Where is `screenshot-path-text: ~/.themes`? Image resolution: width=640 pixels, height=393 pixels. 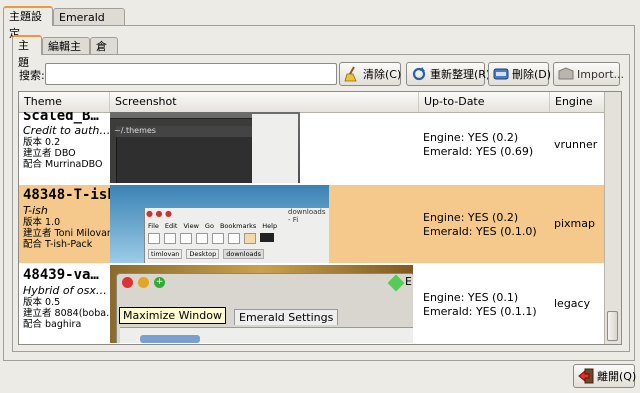
screenshot-path-text: ~/.themes is located at coordinates (135, 130).